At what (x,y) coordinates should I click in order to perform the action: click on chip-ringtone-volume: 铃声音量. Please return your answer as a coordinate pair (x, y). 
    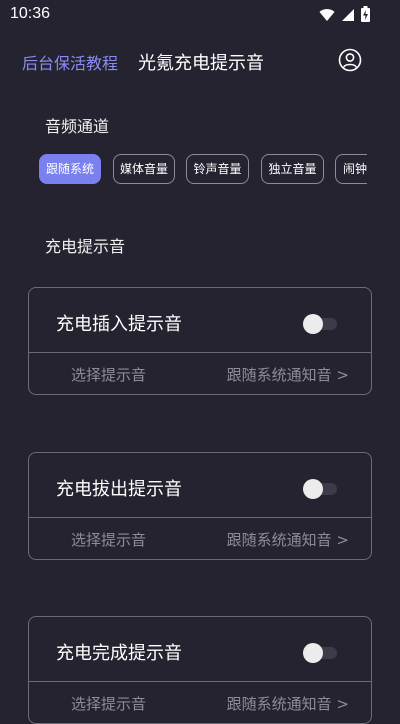
    Looking at the image, I should click on (217, 169).